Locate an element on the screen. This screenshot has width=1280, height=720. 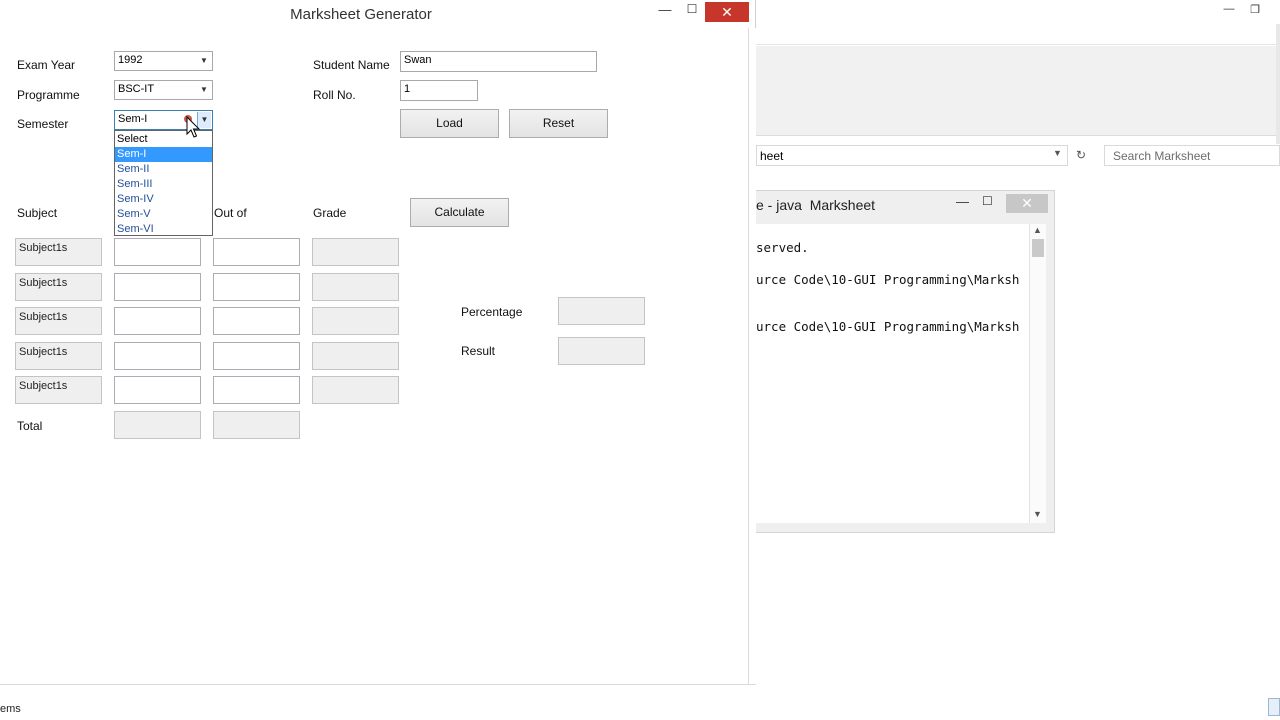
address-chevron-down-icon: ▼ is located at coordinates (1057, 153).